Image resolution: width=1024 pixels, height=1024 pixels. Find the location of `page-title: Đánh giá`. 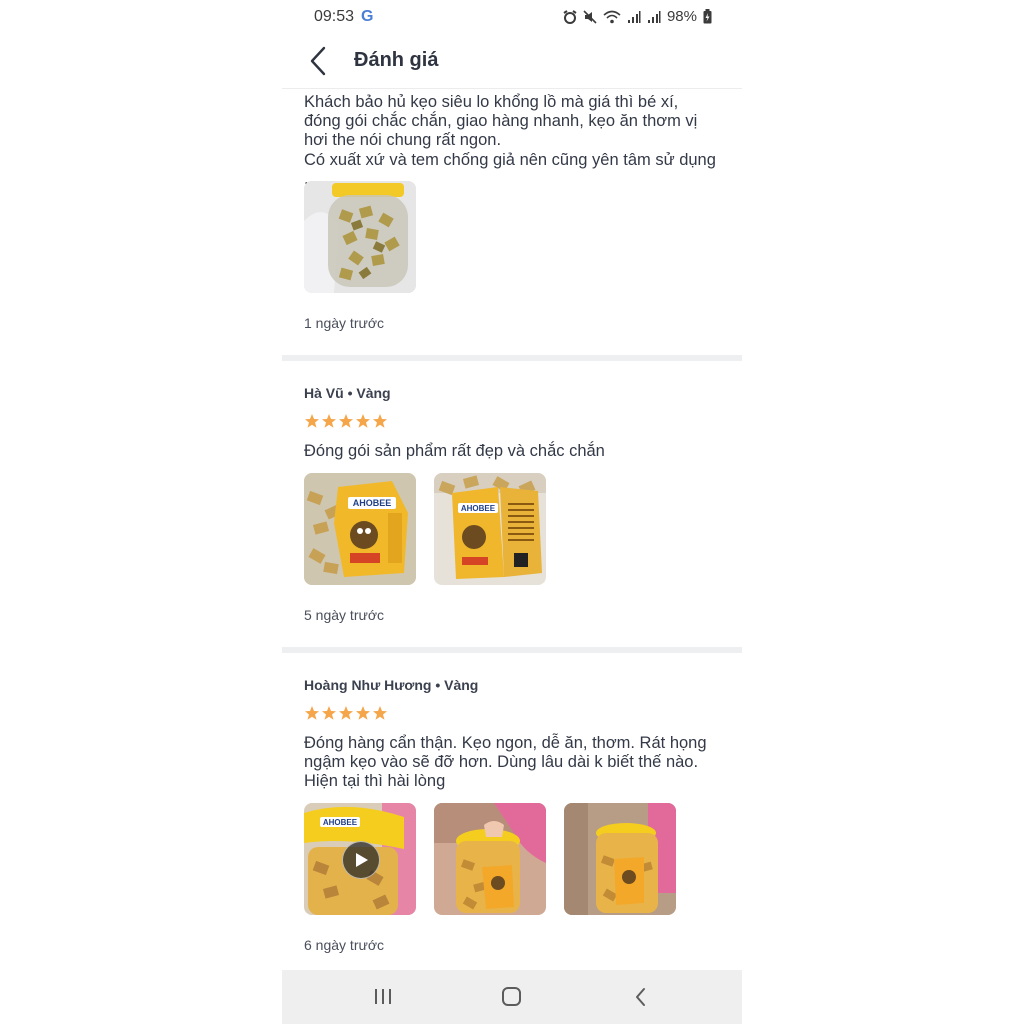

page-title: Đánh giá is located at coordinates (396, 60).